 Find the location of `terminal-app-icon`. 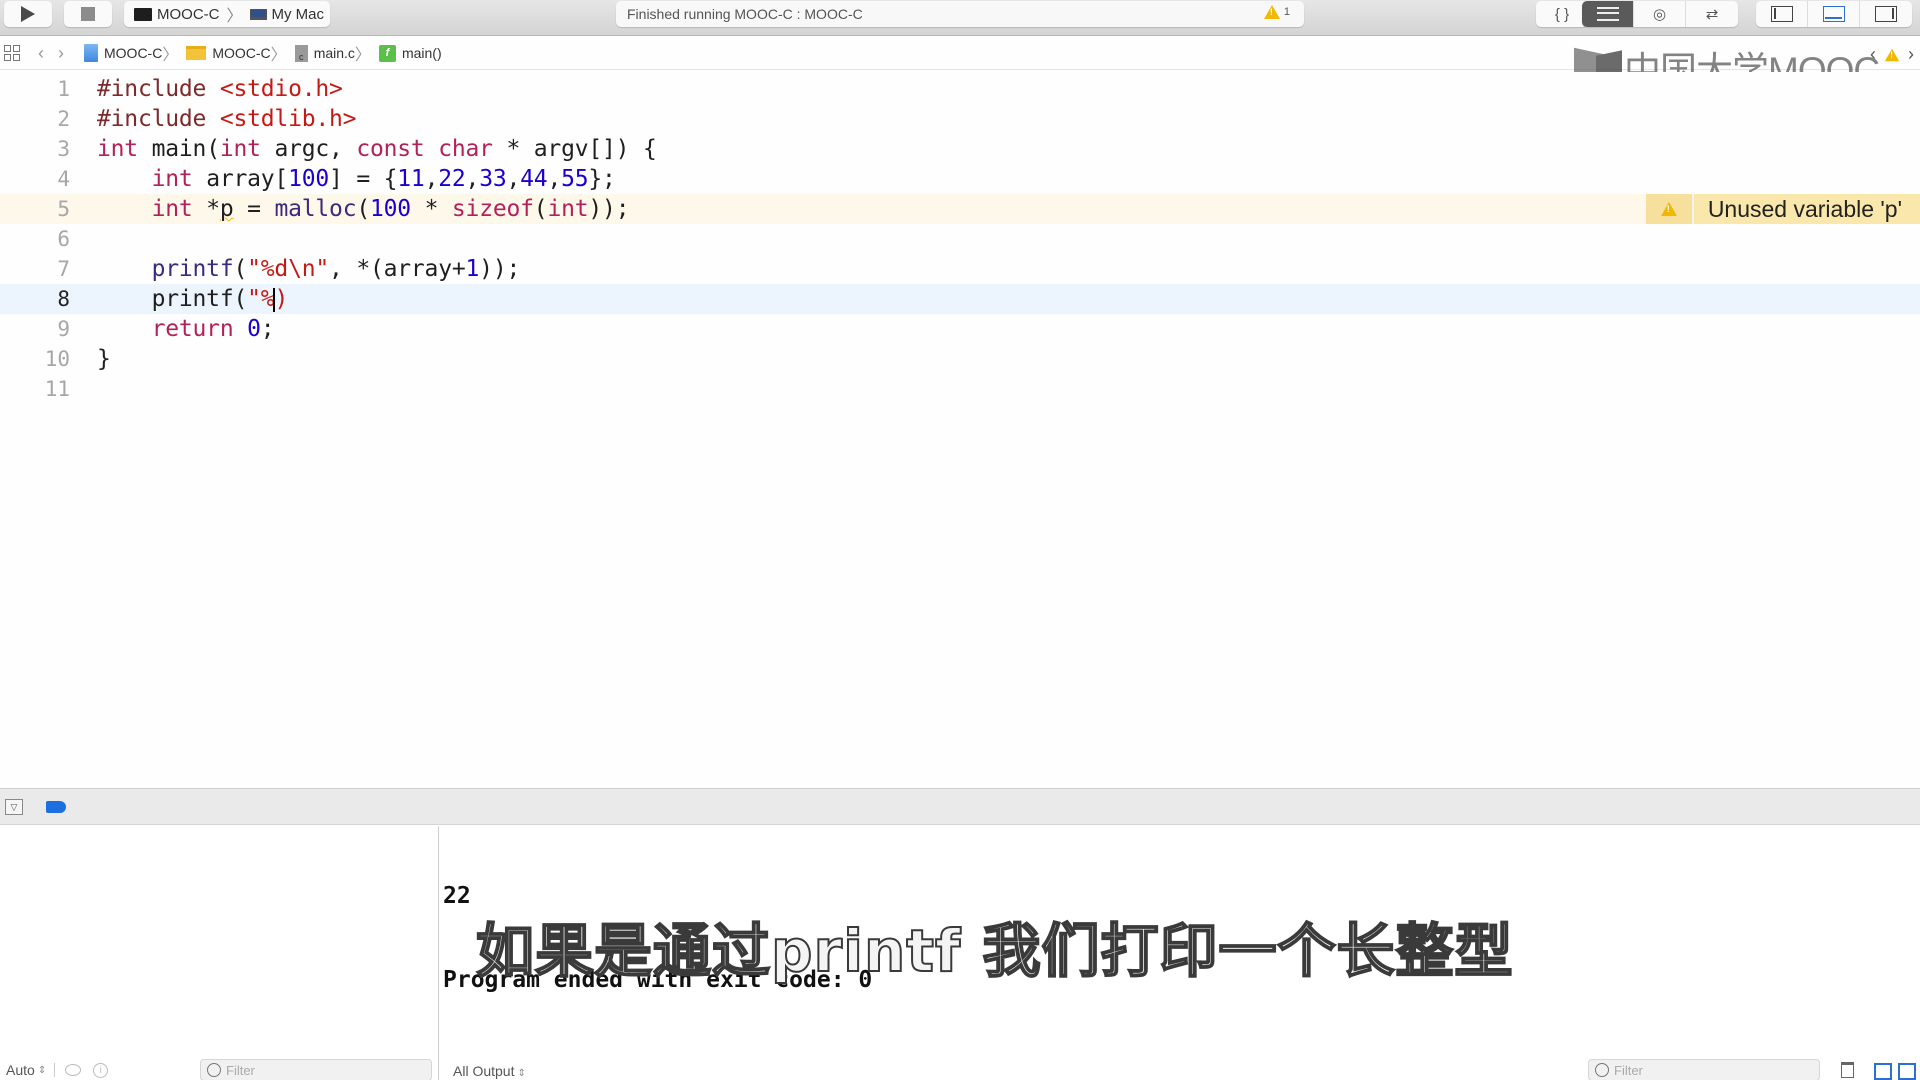

terminal-app-icon is located at coordinates (143, 14).